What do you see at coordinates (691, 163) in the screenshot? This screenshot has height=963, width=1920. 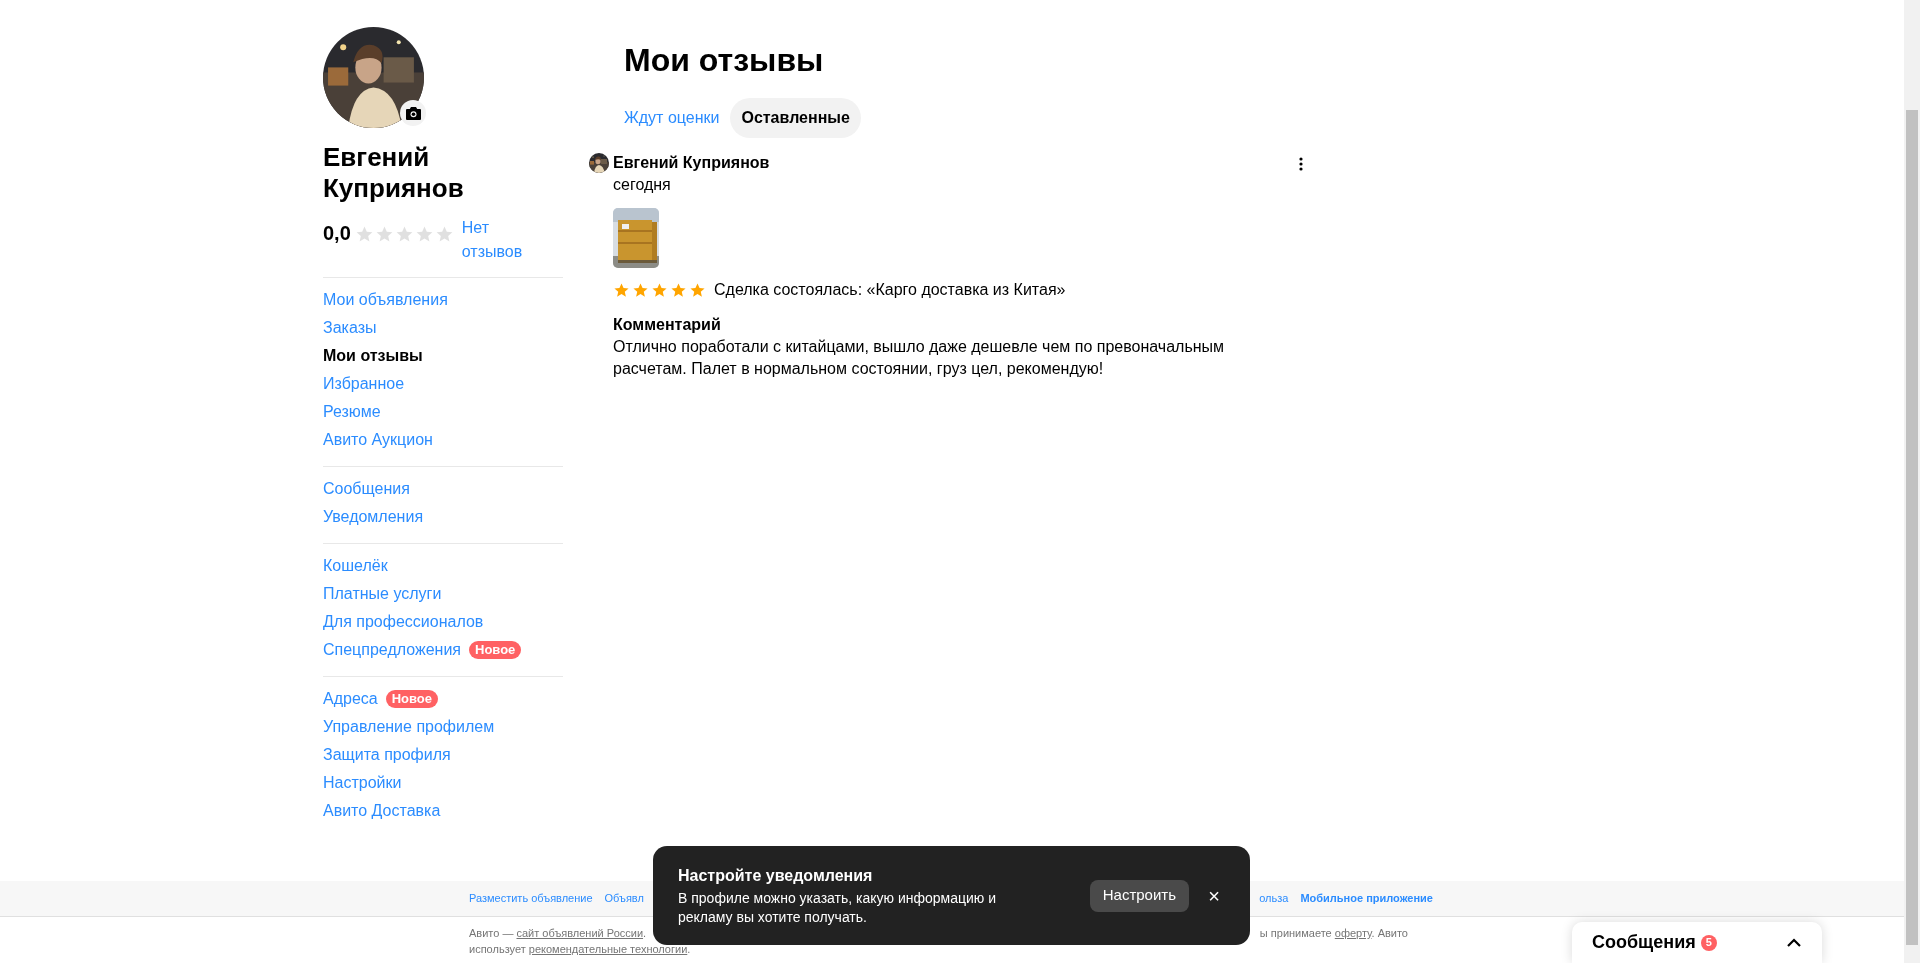 I see `review-author: Евгений Куприянов` at bounding box center [691, 163].